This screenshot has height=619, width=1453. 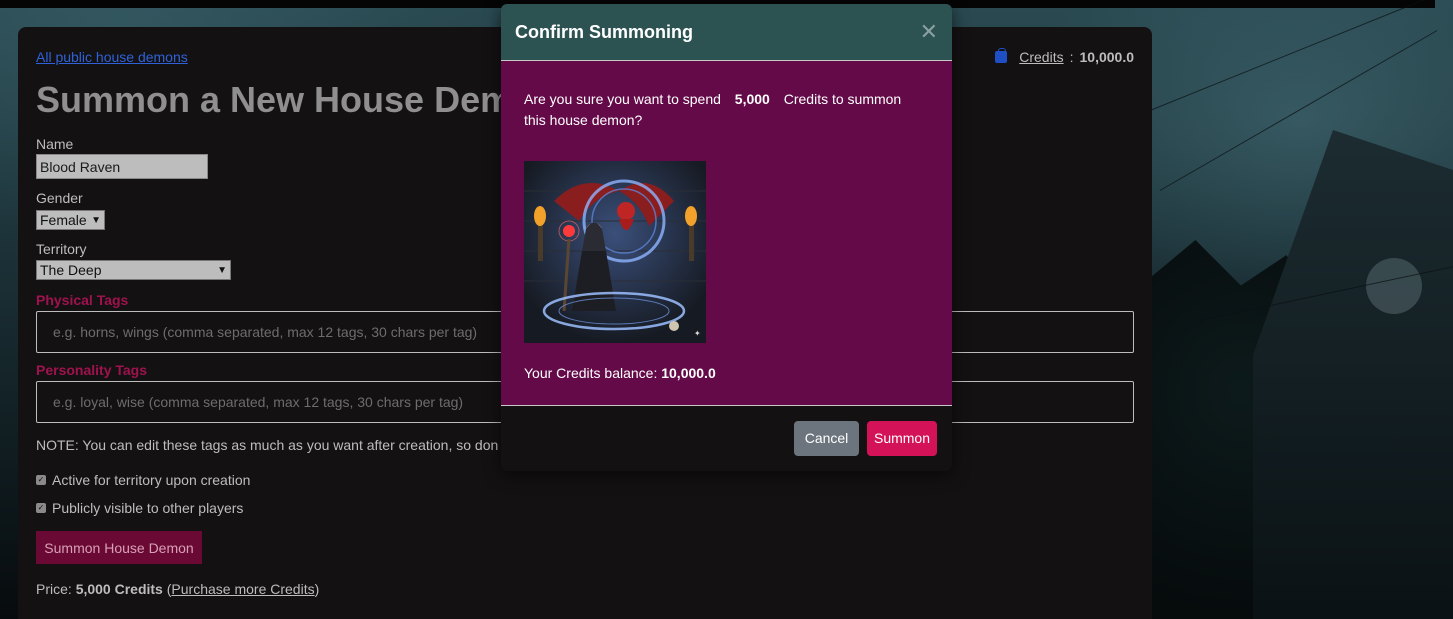 I want to click on credits-colon: :, so click(x=1071, y=57).